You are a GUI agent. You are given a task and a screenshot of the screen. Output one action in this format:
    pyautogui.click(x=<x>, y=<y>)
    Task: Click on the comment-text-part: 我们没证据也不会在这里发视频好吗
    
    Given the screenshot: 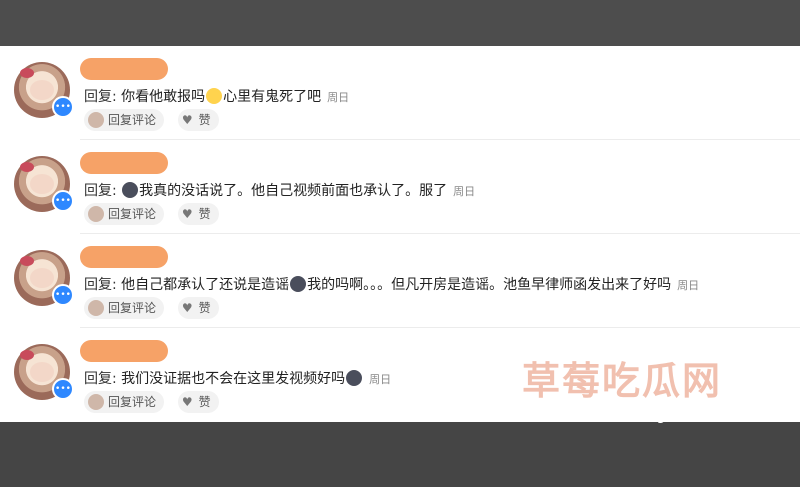 What is the action you would take?
    pyautogui.click(x=233, y=379)
    